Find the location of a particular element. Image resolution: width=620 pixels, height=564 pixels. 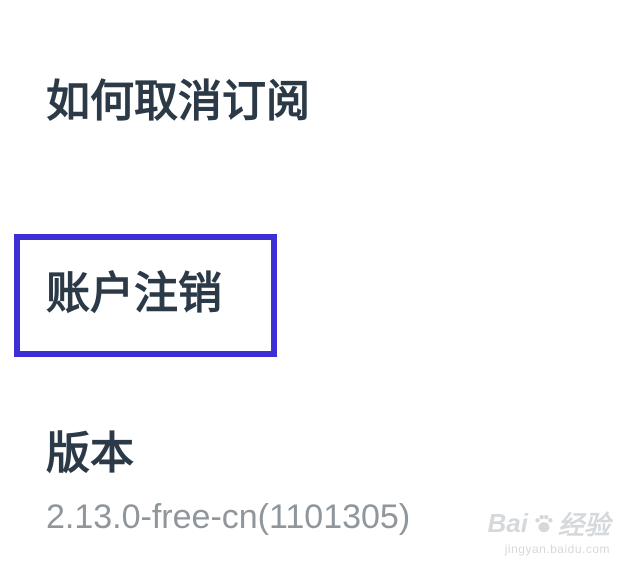

watermark-brand: Bai is located at coordinates (507, 523).